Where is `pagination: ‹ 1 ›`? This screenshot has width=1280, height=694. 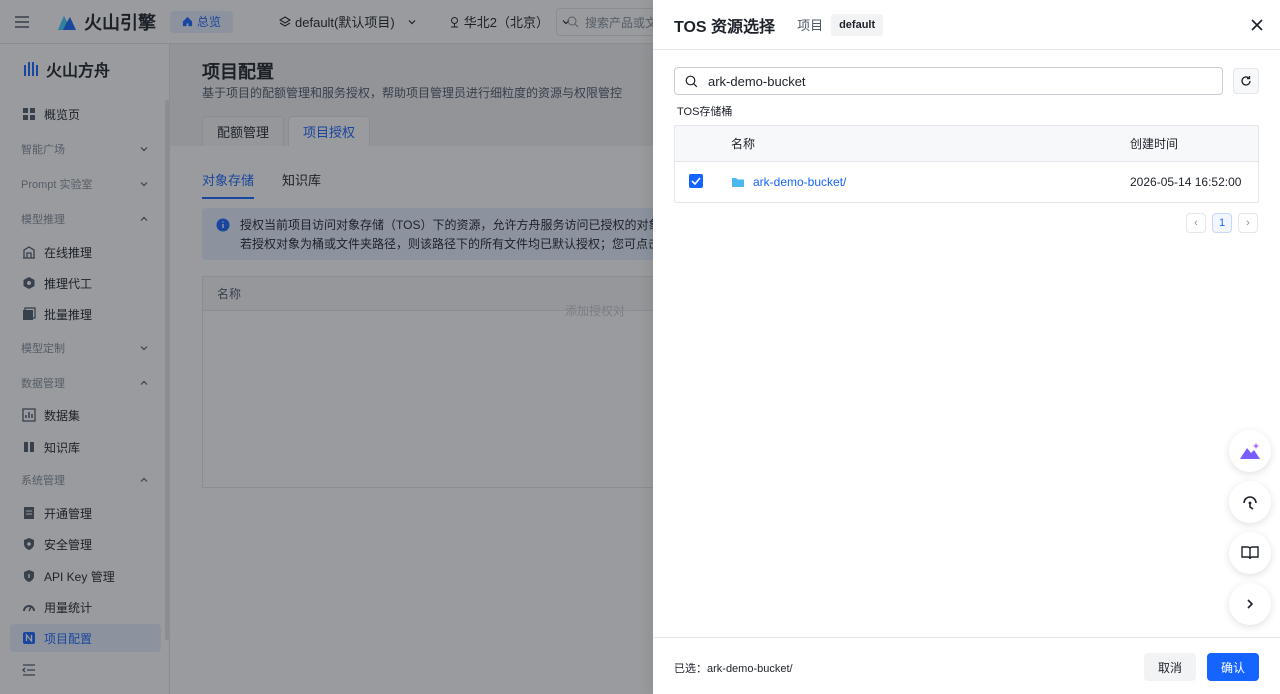 pagination: ‹ 1 › is located at coordinates (1222, 223).